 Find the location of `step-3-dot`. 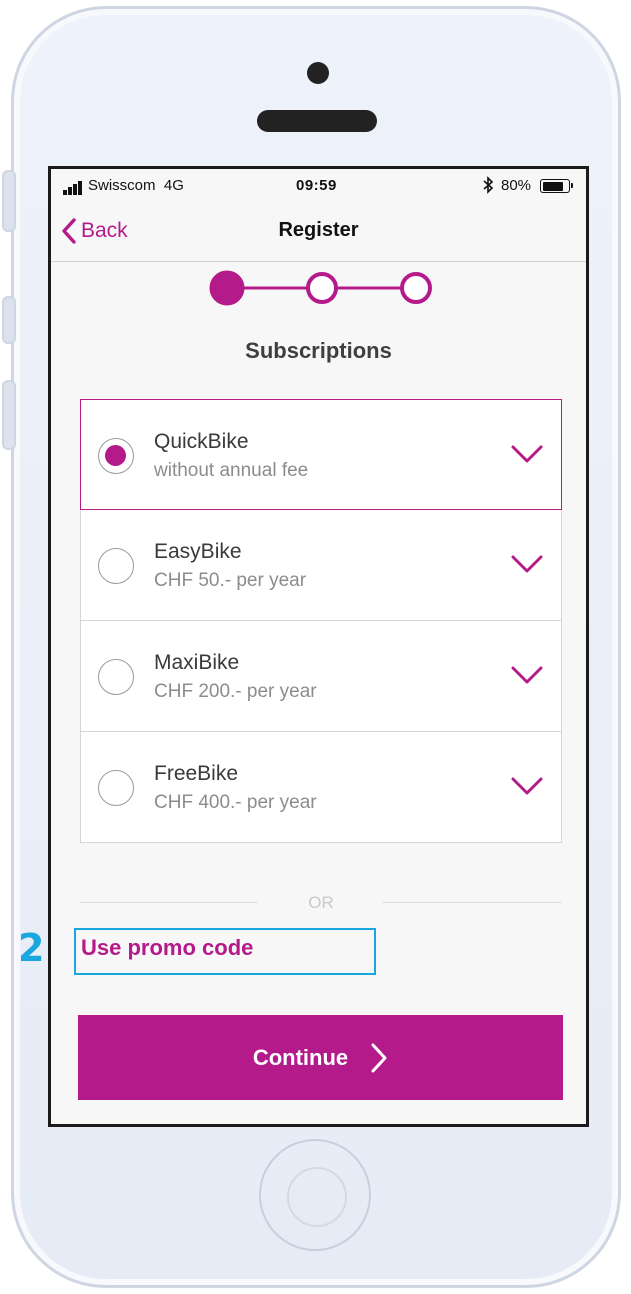

step-3-dot is located at coordinates (416, 288).